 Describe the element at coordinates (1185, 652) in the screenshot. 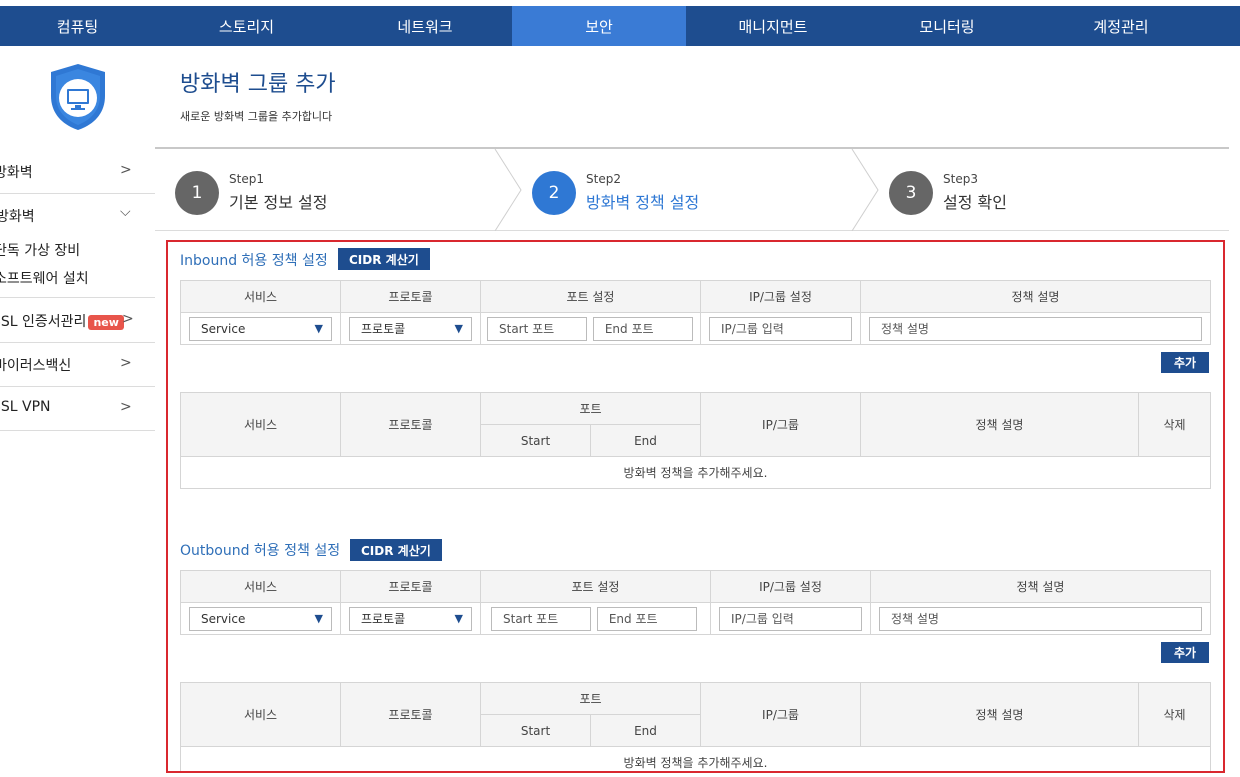

I see `outbound-add-button: 추가` at that location.